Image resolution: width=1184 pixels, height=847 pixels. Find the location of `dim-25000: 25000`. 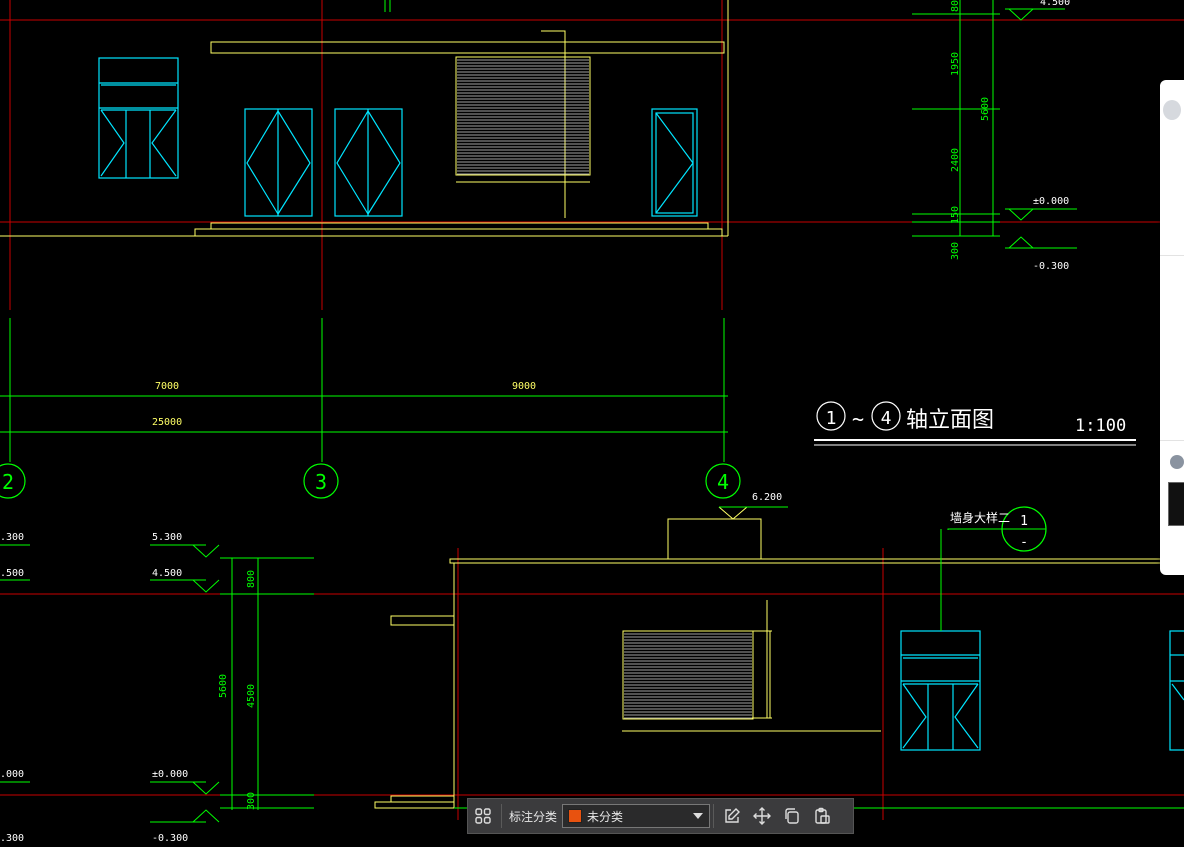

dim-25000: 25000 is located at coordinates (167, 422).